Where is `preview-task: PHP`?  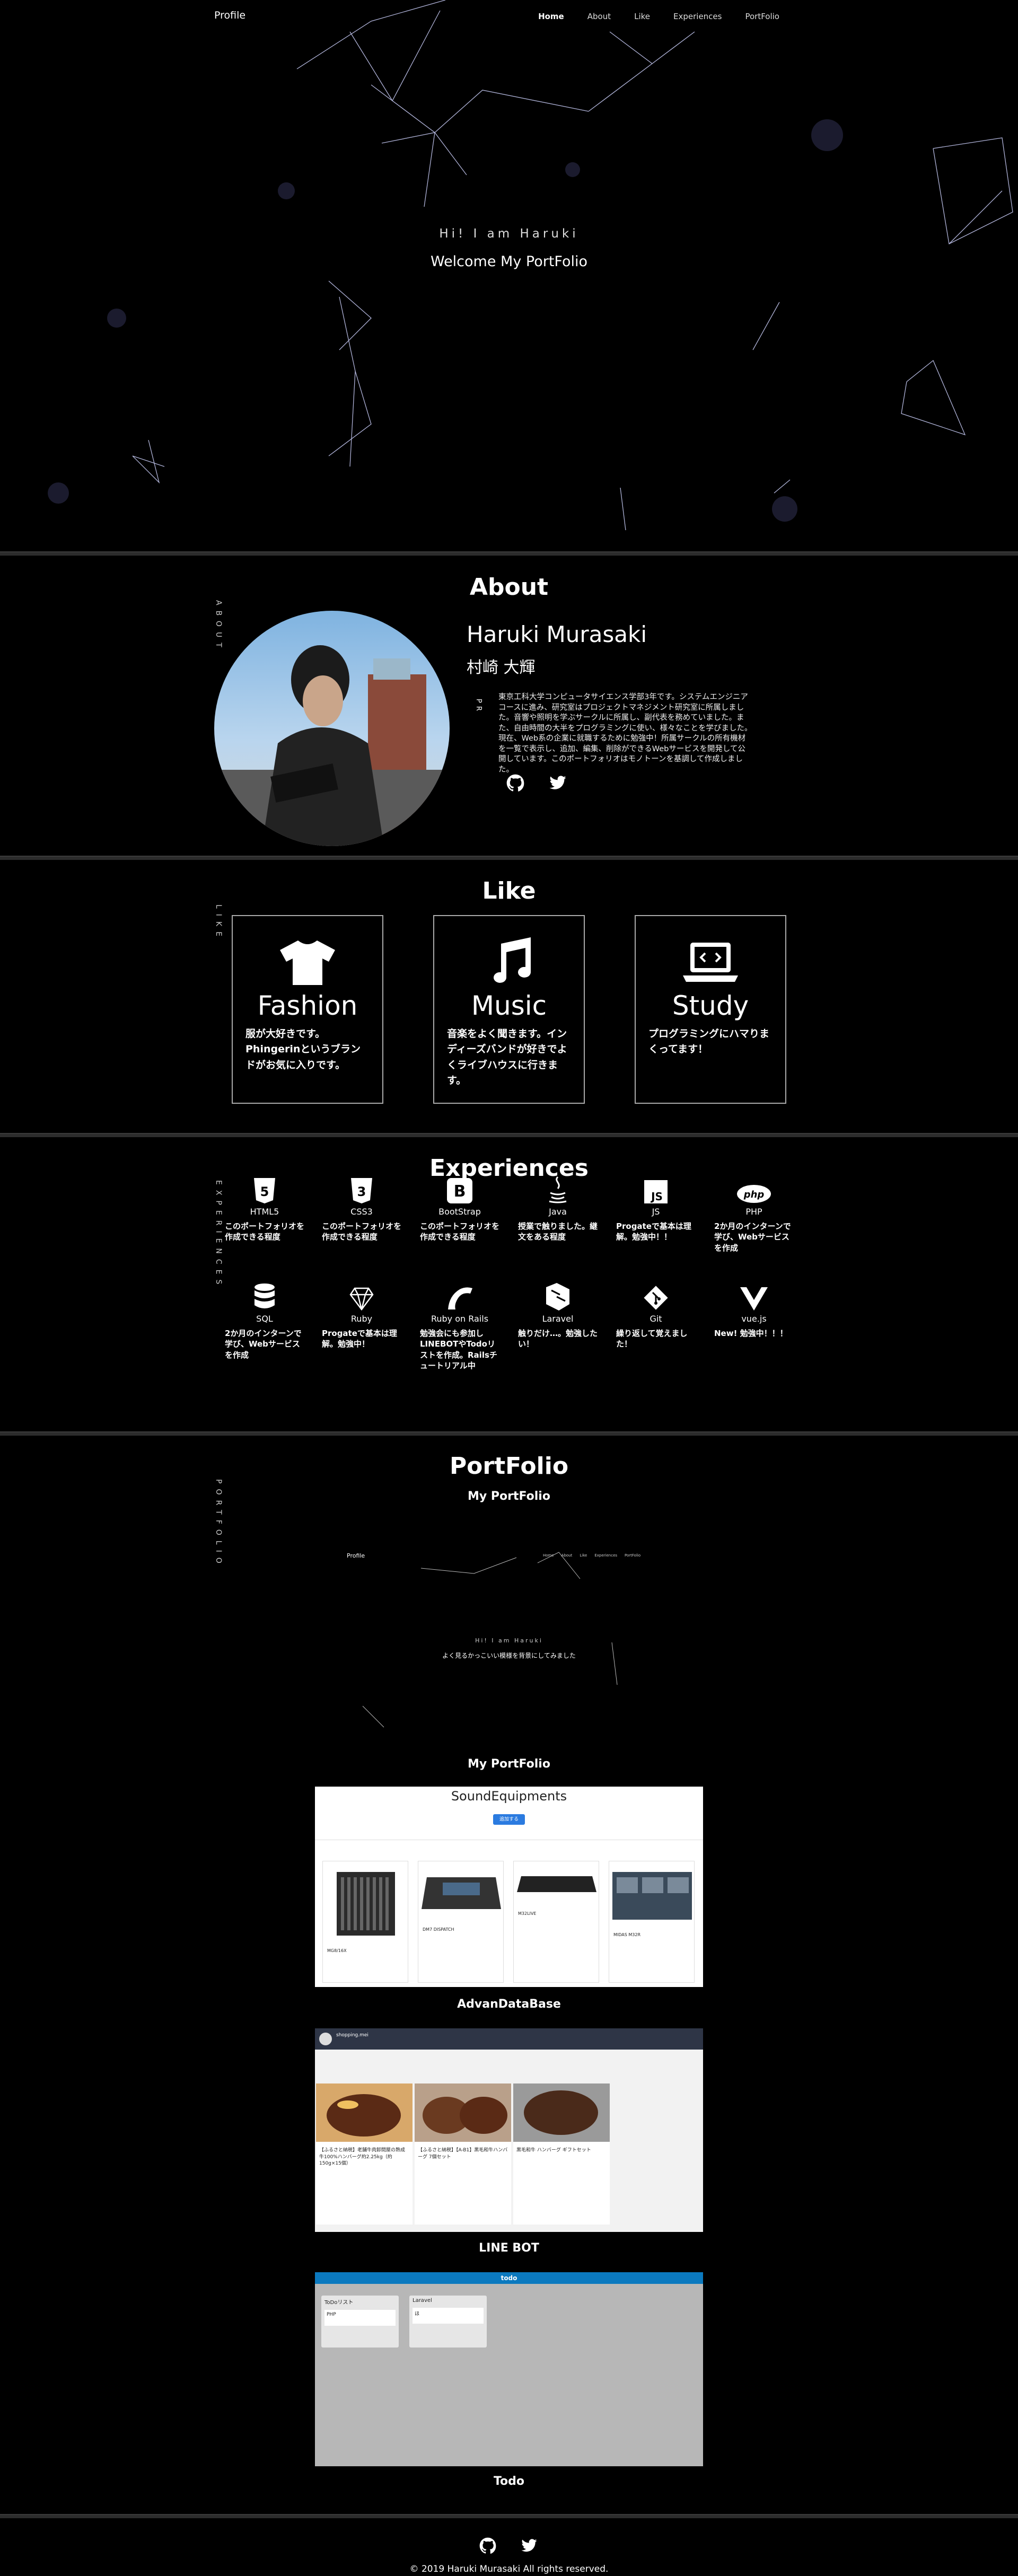 preview-task: PHP is located at coordinates (360, 2318).